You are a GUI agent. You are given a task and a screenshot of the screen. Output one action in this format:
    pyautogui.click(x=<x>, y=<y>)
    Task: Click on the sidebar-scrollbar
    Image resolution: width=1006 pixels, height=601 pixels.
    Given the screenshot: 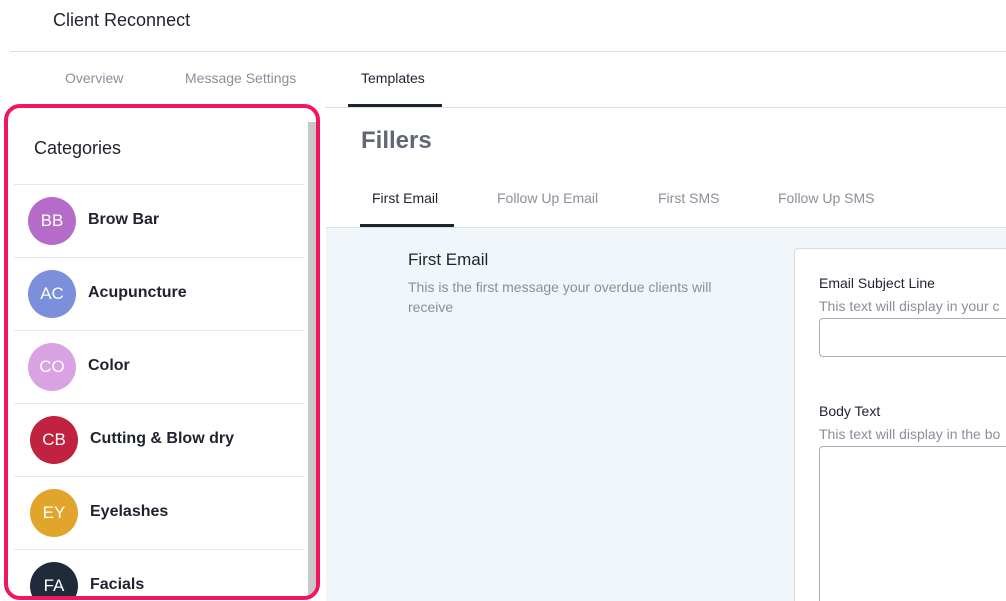 What is the action you would take?
    pyautogui.click(x=312, y=359)
    